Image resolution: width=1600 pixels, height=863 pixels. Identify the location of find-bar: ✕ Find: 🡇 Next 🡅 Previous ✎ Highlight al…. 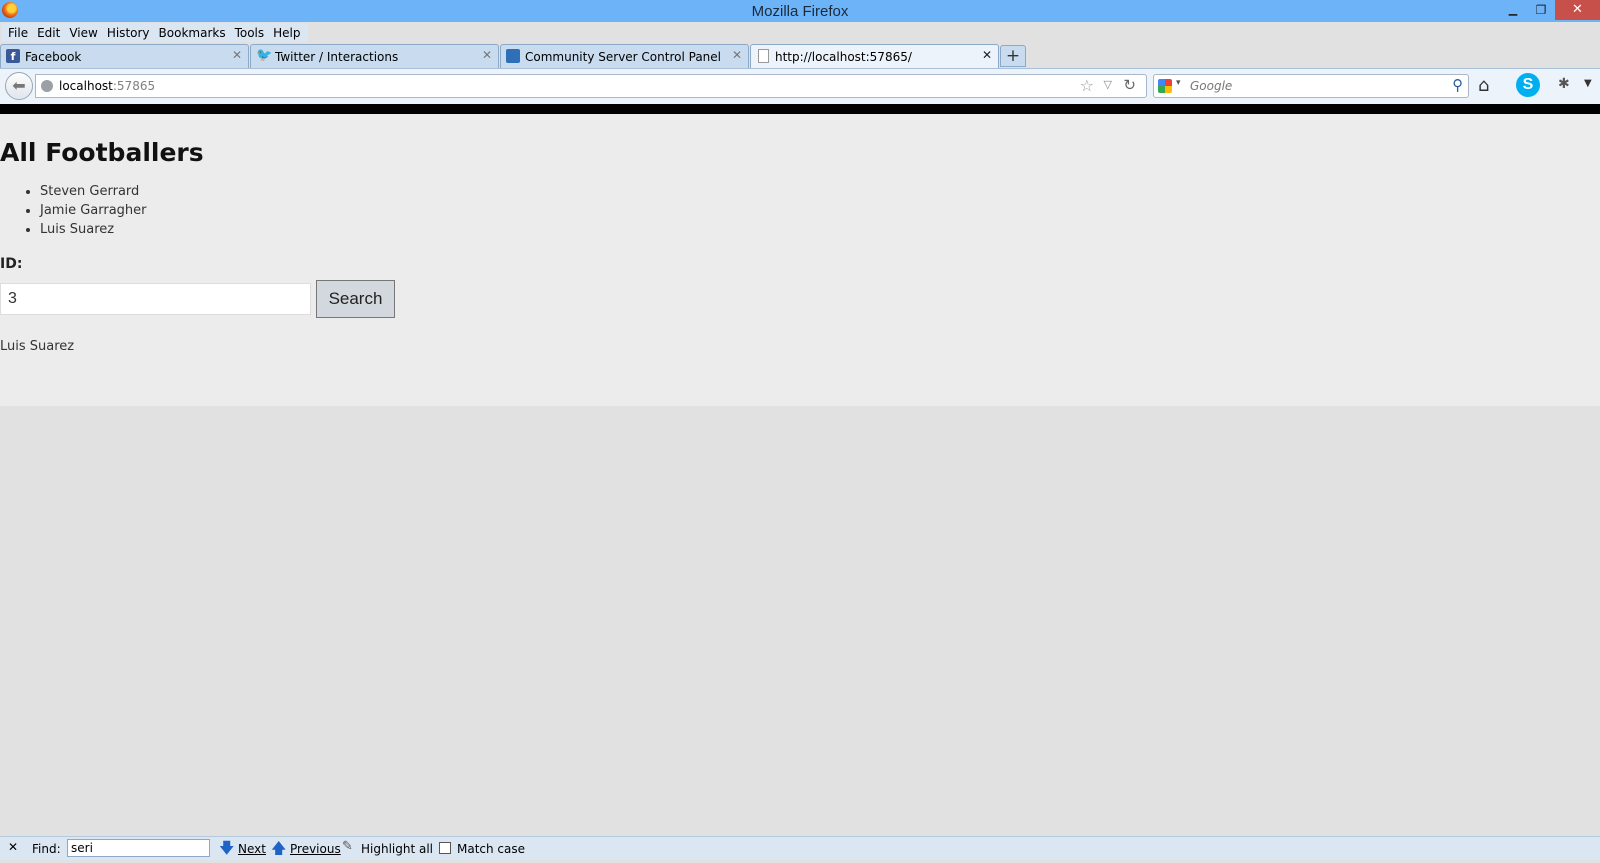
(800, 848).